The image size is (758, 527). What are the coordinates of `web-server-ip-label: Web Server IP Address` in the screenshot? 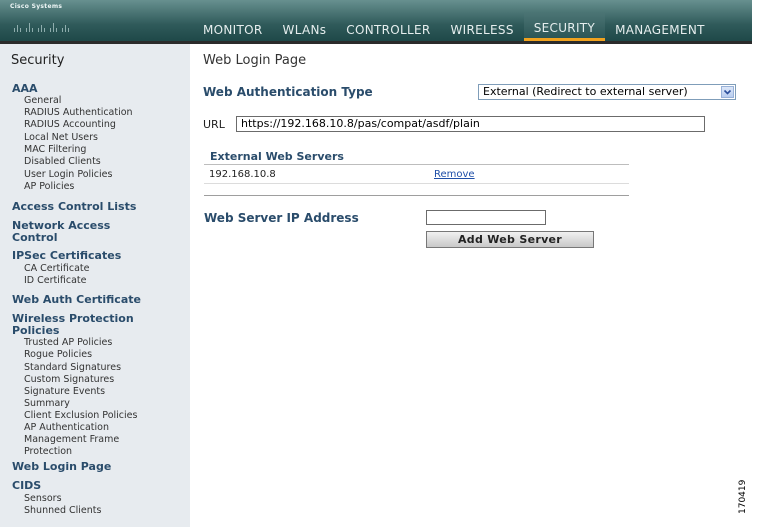 It's located at (281, 218).